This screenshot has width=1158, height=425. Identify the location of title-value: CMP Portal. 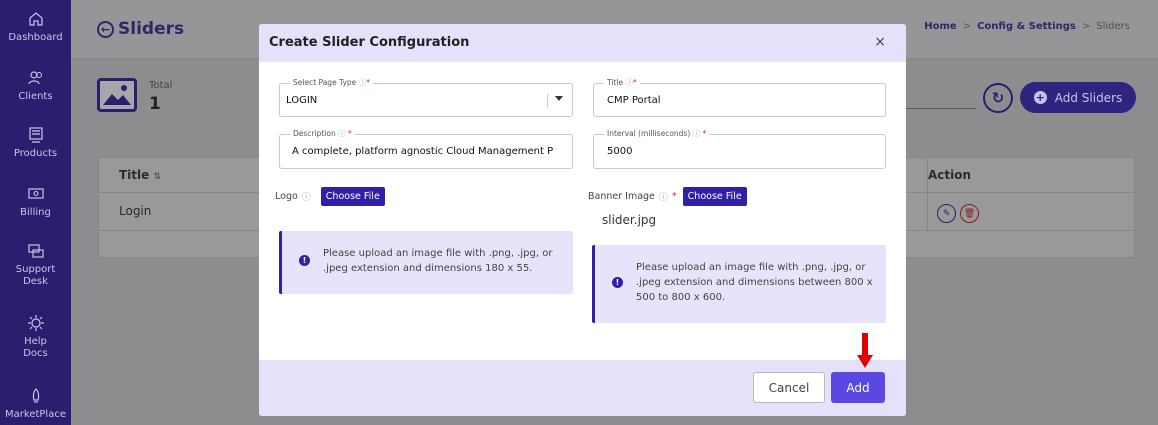
(634, 100).